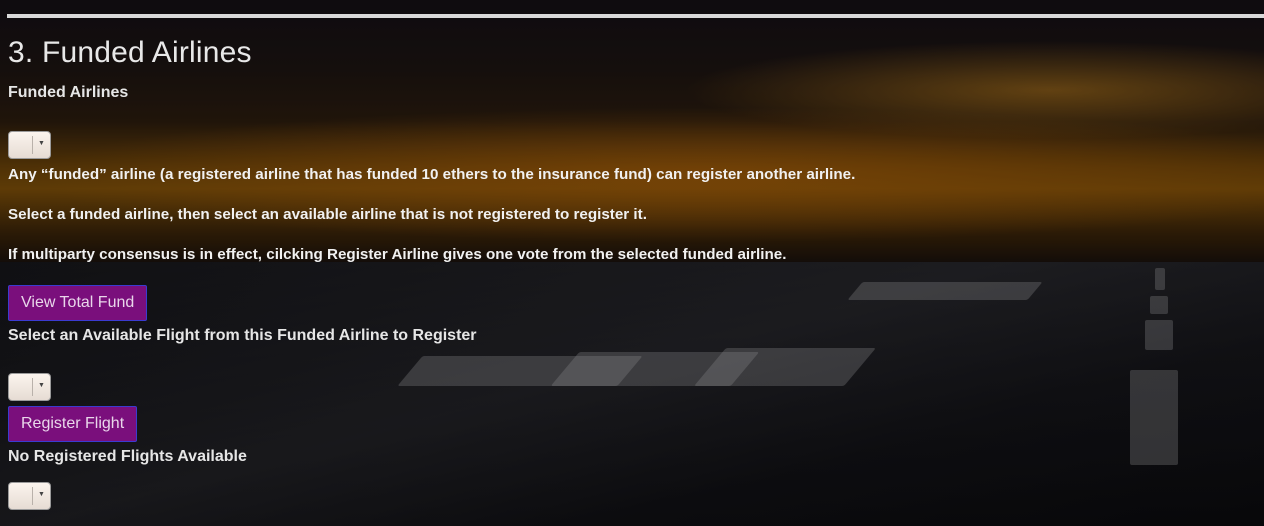 The height and width of the screenshot is (526, 1264). I want to click on funded-airlines-label: Funded Airlines, so click(68, 92).